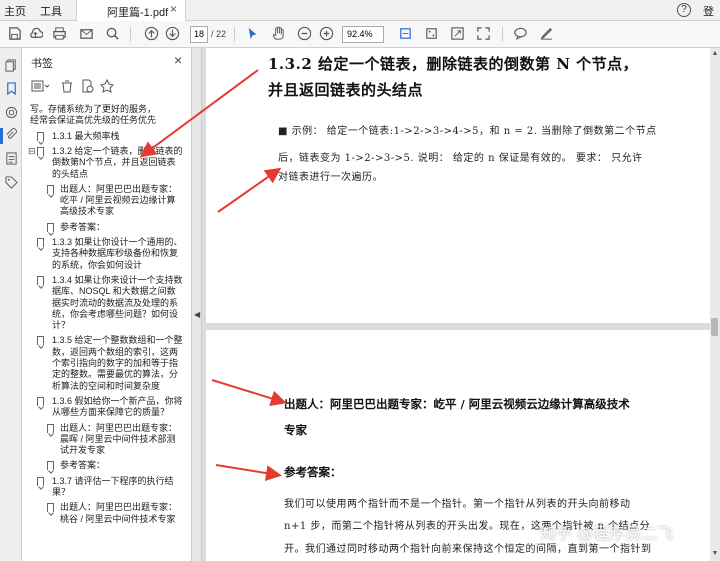 The image size is (720, 561). I want to click on scroll-down-icon: ▼, so click(715, 554).